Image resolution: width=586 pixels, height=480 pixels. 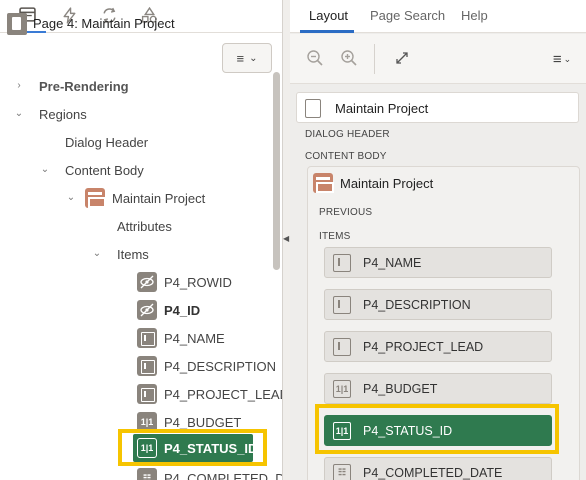 I want to click on chevron-right-icon: ›, so click(x=19, y=85).